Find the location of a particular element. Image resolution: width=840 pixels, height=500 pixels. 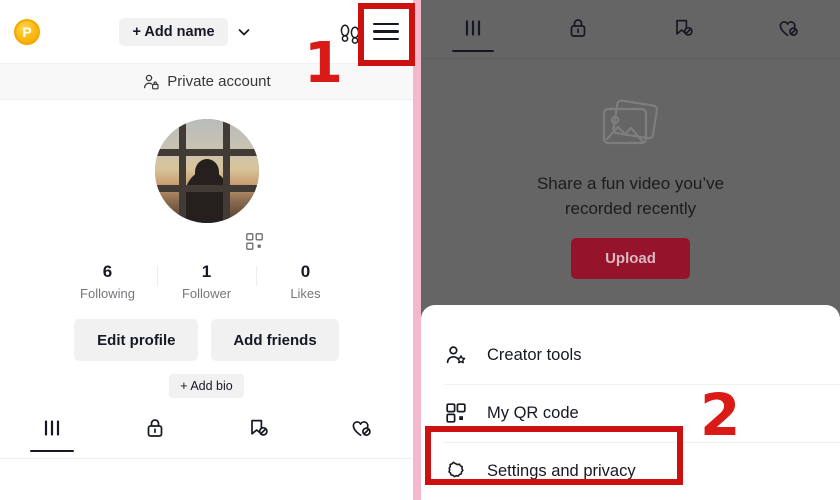

stat-label: Following is located at coordinates (107, 293).